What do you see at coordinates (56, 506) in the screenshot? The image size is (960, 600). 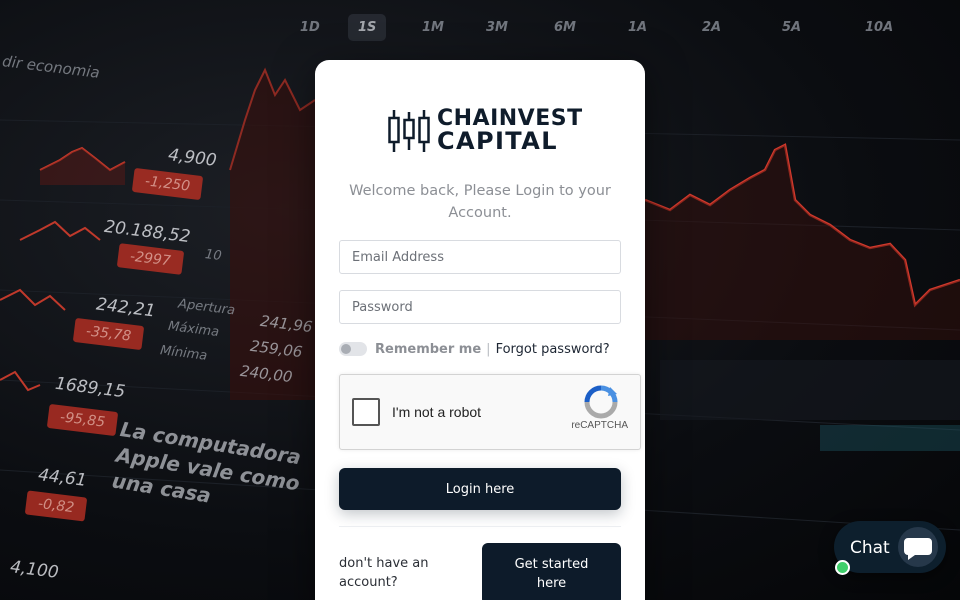 I see `background-change: -0,82` at bounding box center [56, 506].